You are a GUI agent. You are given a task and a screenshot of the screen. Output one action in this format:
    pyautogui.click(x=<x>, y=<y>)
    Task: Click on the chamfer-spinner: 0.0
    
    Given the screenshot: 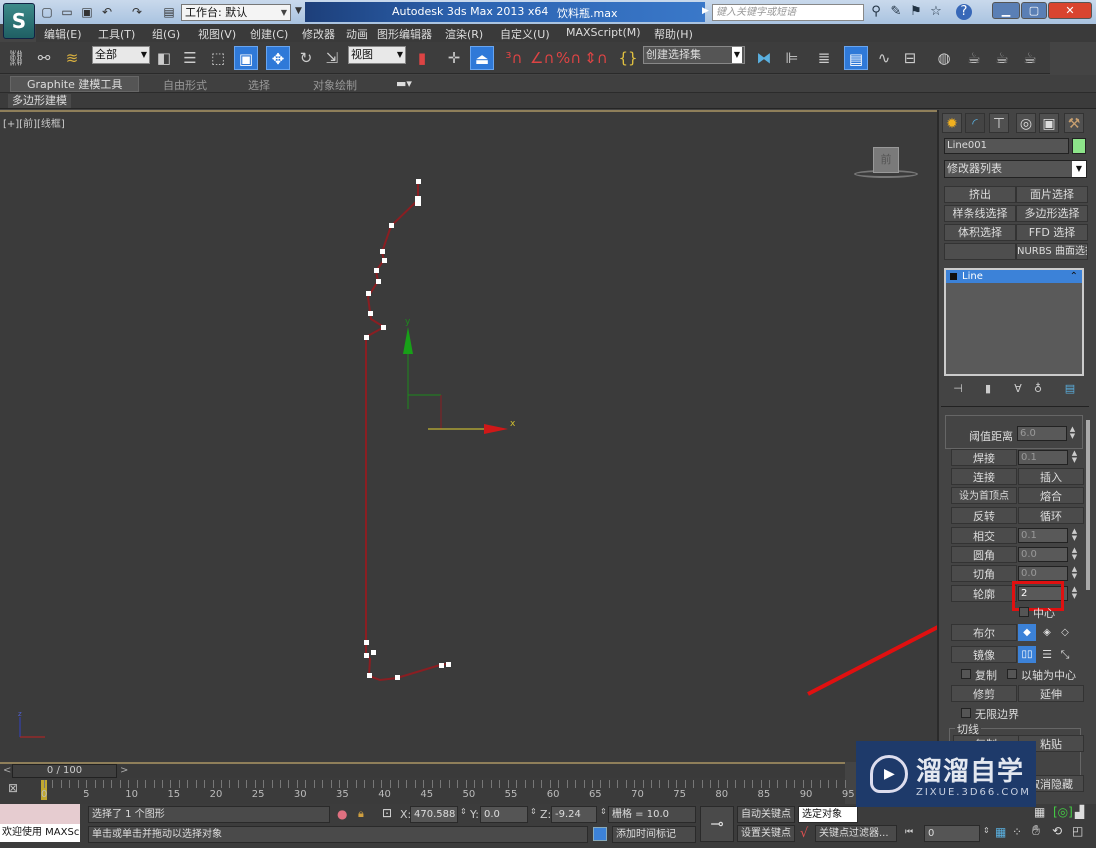 What is the action you would take?
    pyautogui.click(x=1043, y=573)
    